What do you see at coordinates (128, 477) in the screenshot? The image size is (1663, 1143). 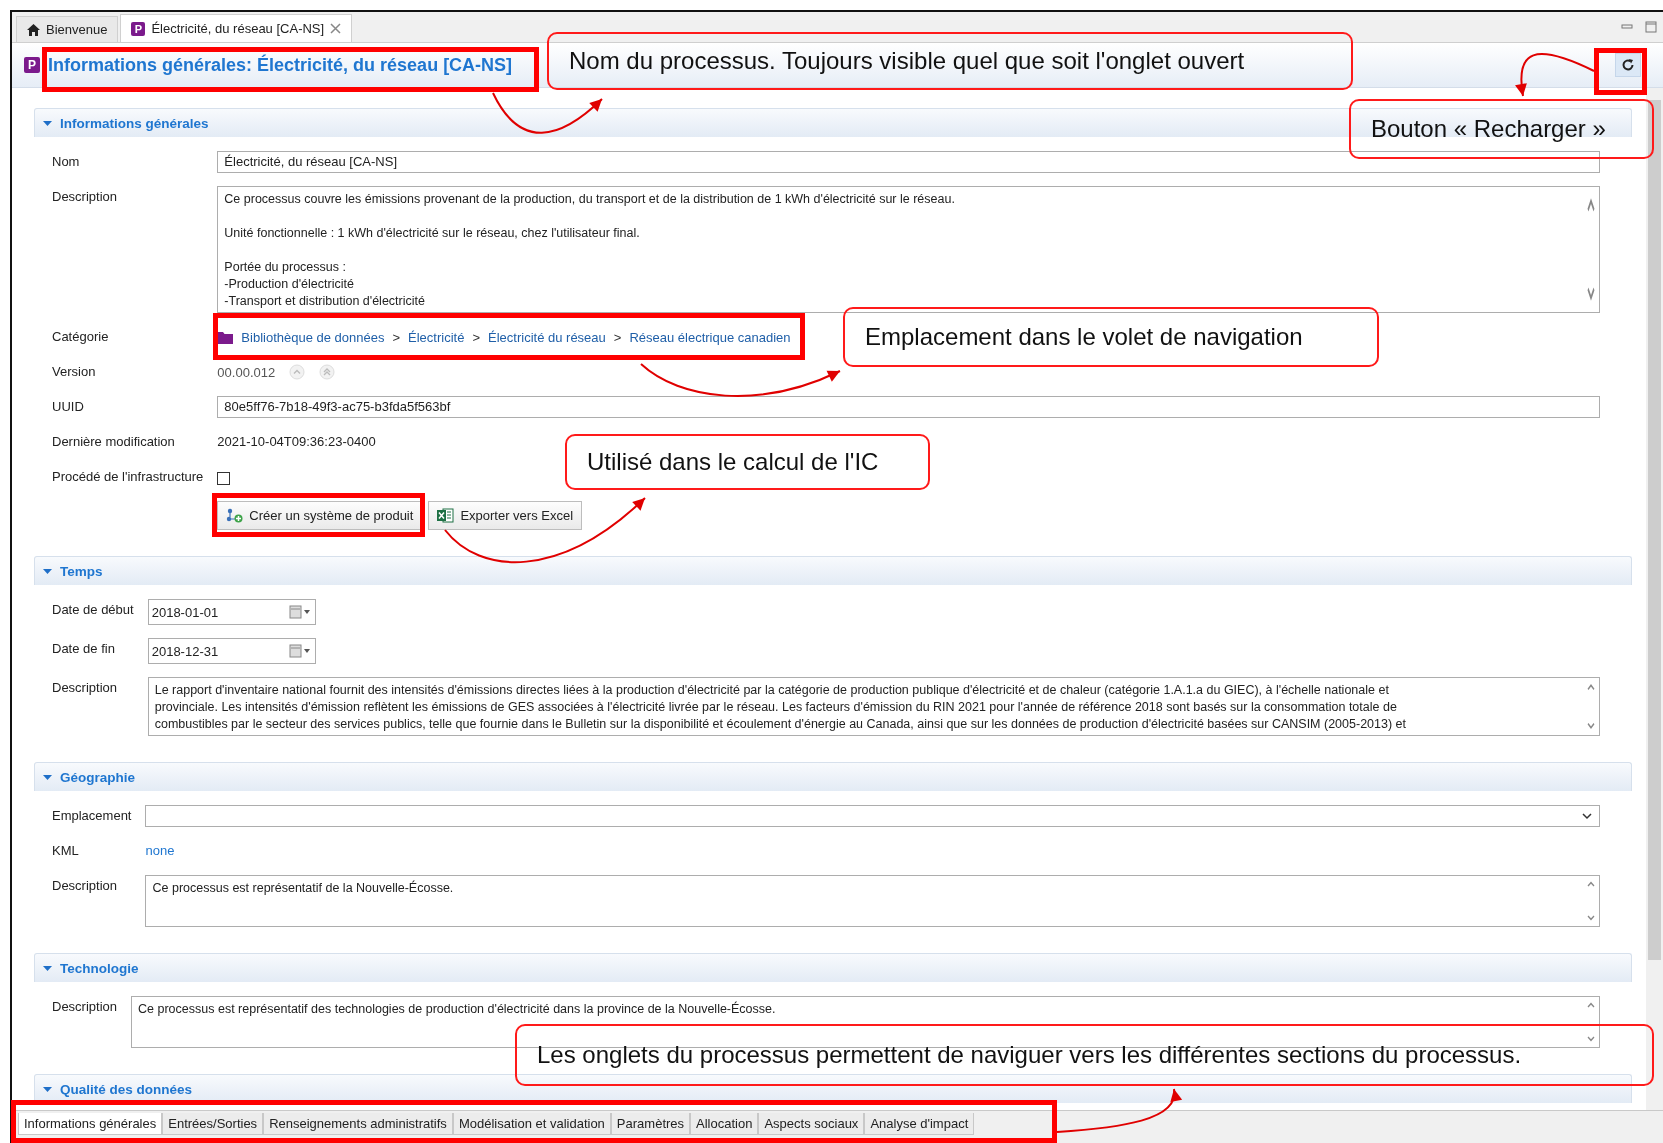 I see `field-label: Procédé de l'infrastructure` at bounding box center [128, 477].